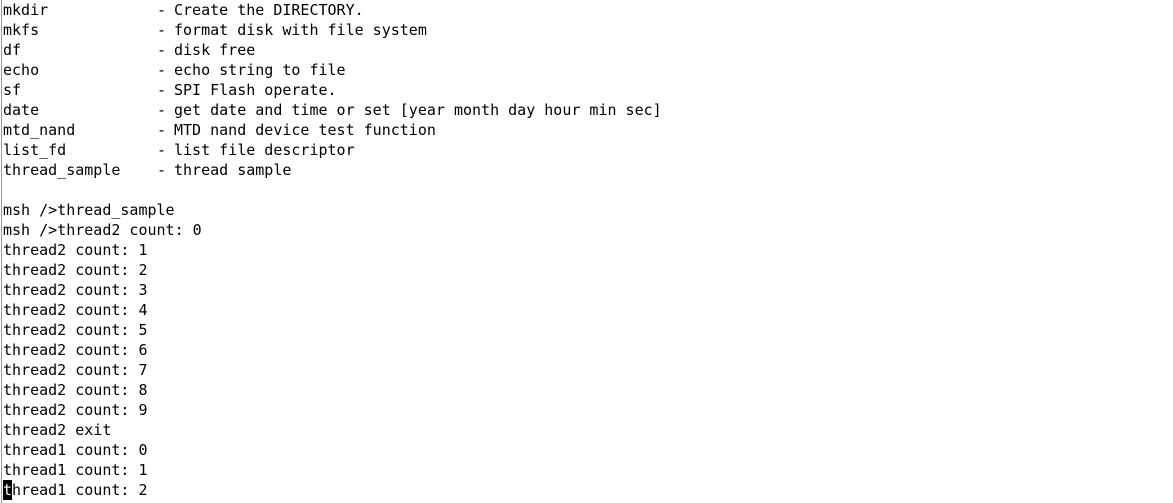 The height and width of the screenshot is (503, 1173). What do you see at coordinates (21, 70) in the screenshot?
I see `help-command-name: echo` at bounding box center [21, 70].